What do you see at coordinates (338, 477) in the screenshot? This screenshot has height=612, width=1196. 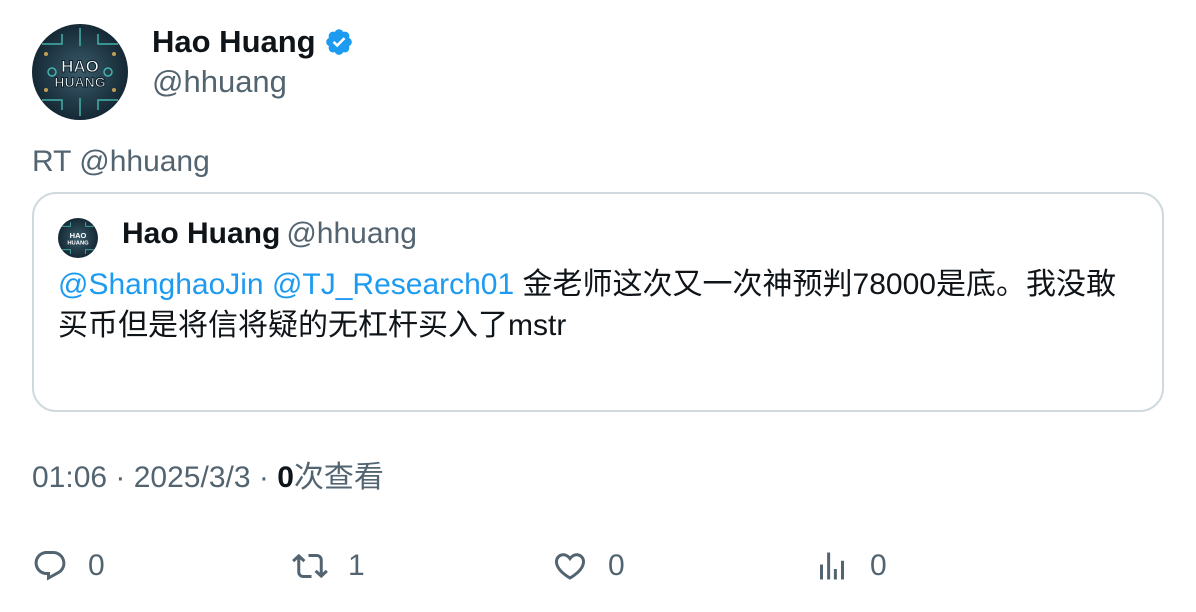 I see `views-label: 次查看` at bounding box center [338, 477].